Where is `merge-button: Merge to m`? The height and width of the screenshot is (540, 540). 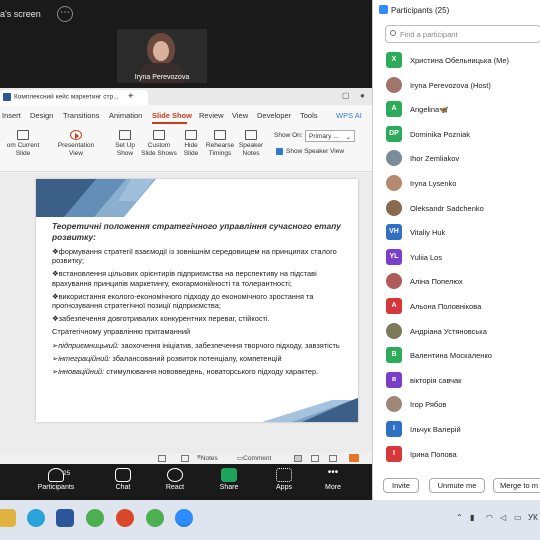
merge-button: Merge to m is located at coordinates (516, 485).